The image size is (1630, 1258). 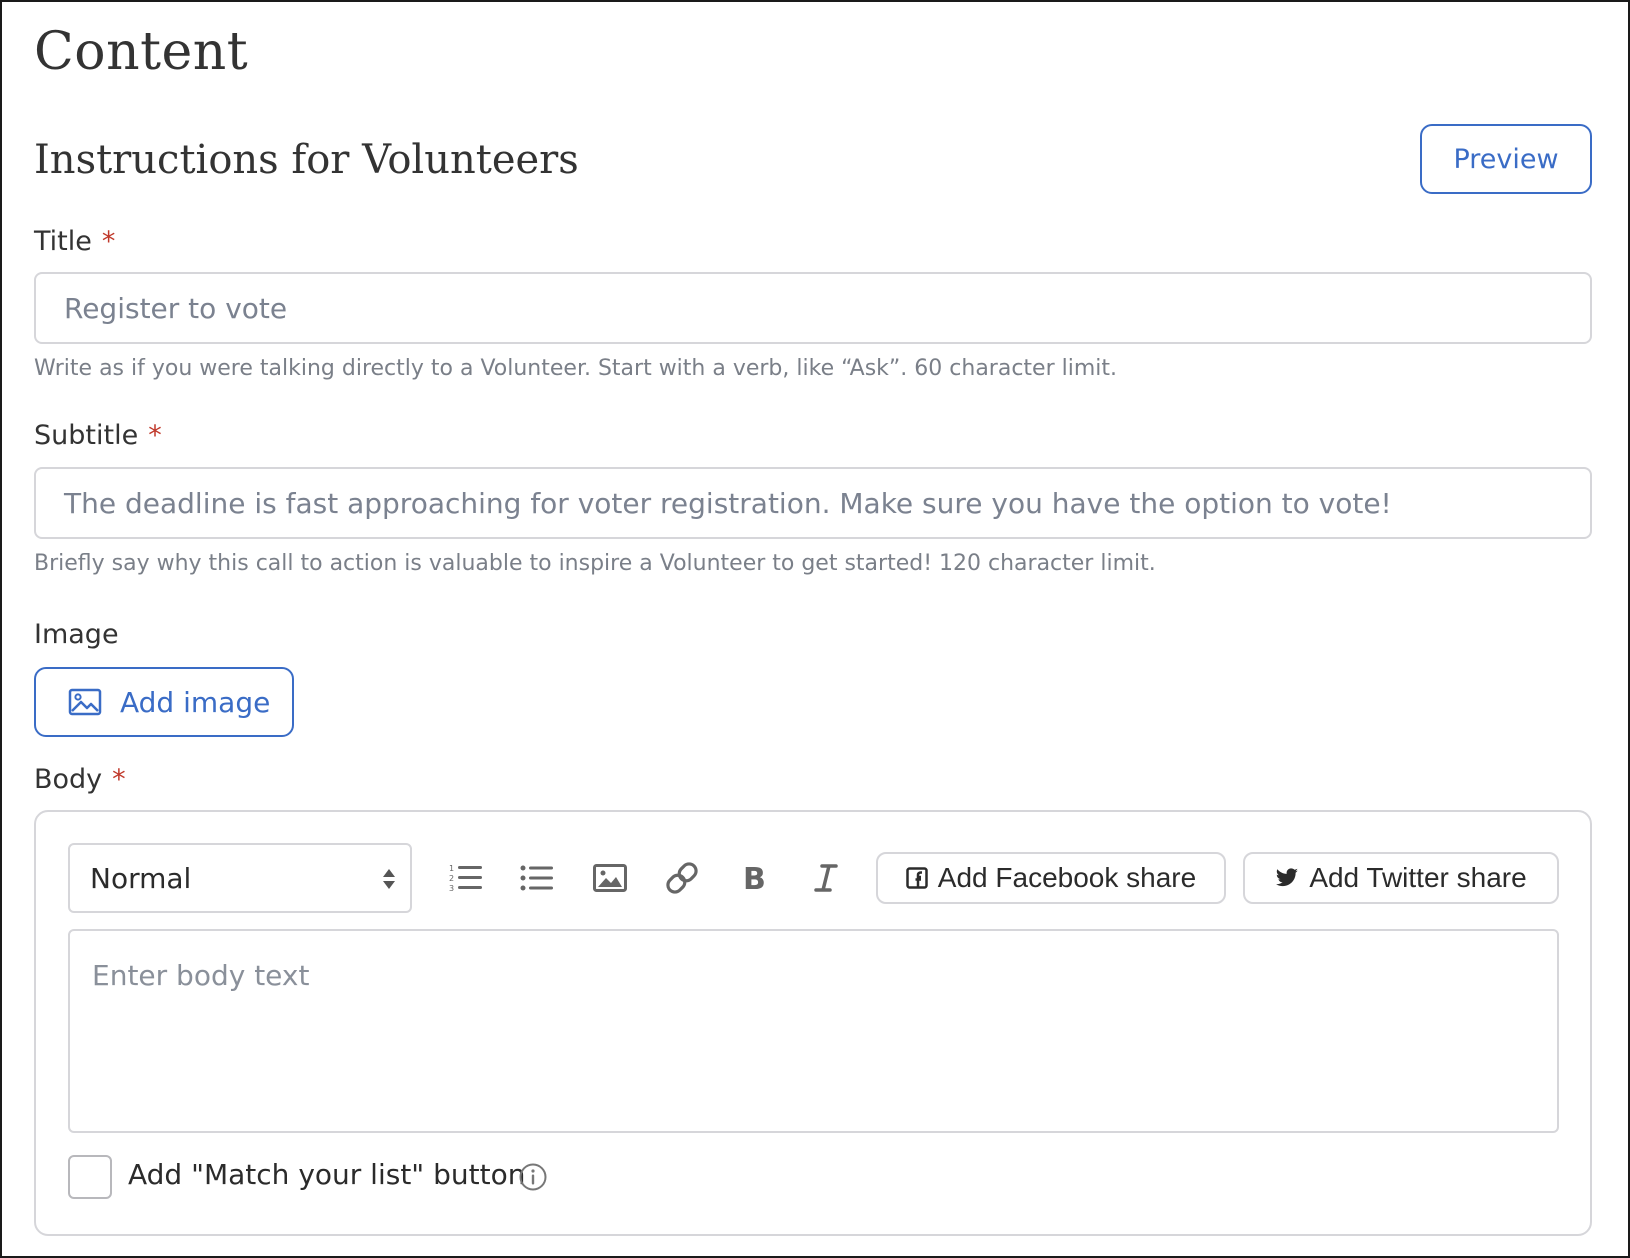 What do you see at coordinates (1287, 877) in the screenshot?
I see `twitter-icon` at bounding box center [1287, 877].